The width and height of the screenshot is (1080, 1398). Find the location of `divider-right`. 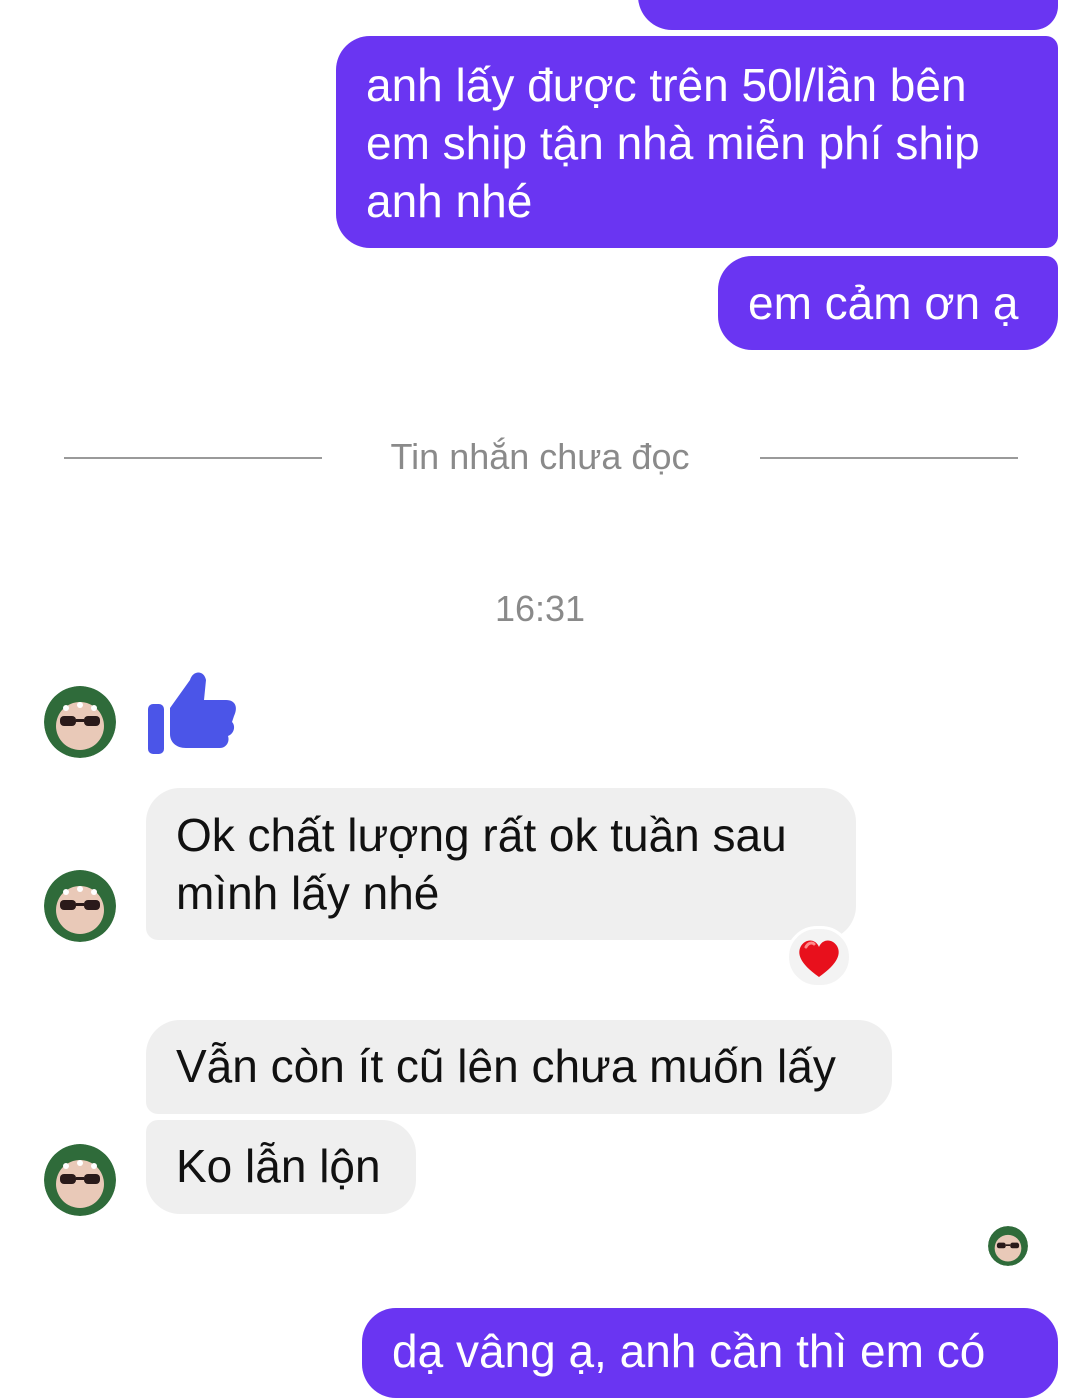

divider-right is located at coordinates (889, 458).